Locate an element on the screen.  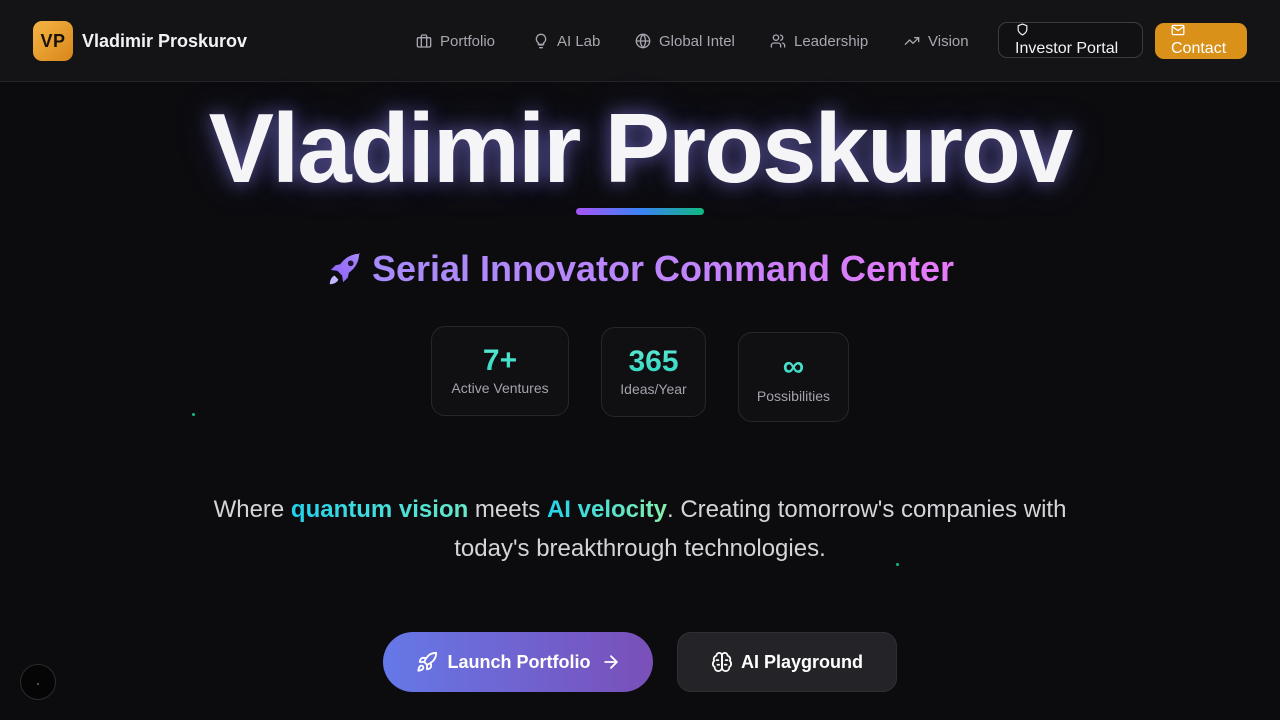
nav-item-ai-lab: AI Lab is located at coordinates (566, 41).